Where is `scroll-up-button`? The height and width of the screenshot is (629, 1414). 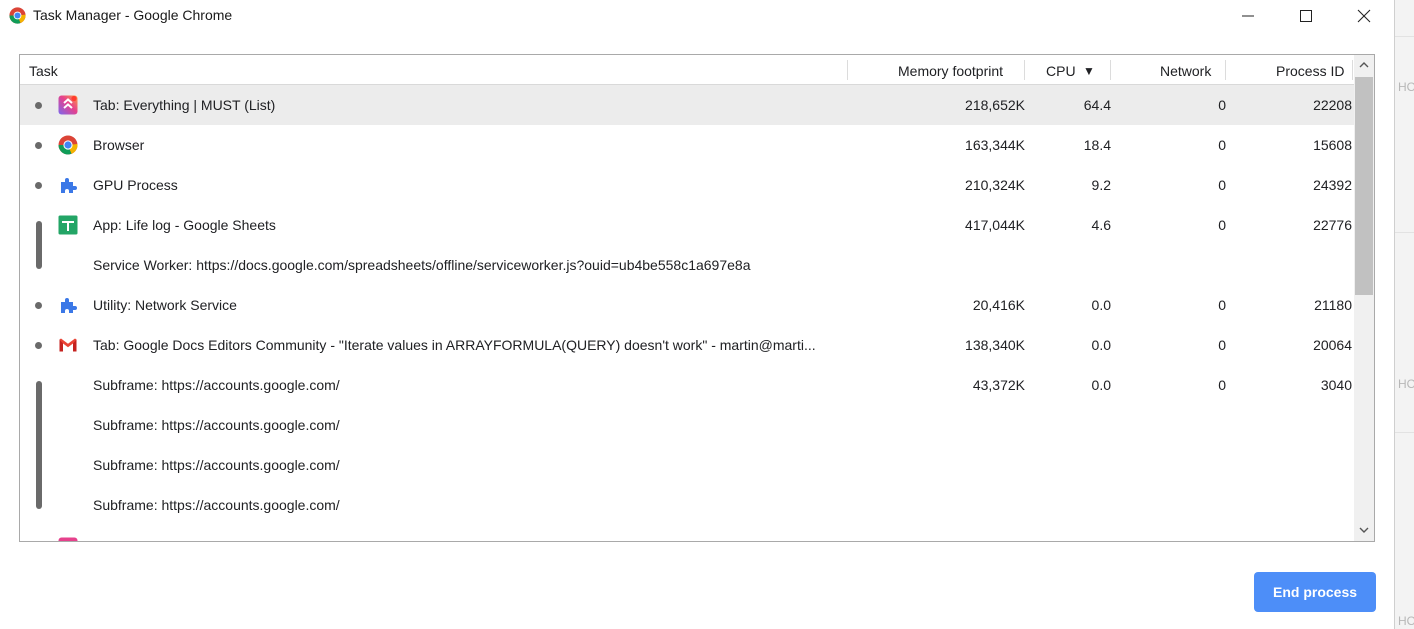
scroll-up-button is located at coordinates (1364, 65).